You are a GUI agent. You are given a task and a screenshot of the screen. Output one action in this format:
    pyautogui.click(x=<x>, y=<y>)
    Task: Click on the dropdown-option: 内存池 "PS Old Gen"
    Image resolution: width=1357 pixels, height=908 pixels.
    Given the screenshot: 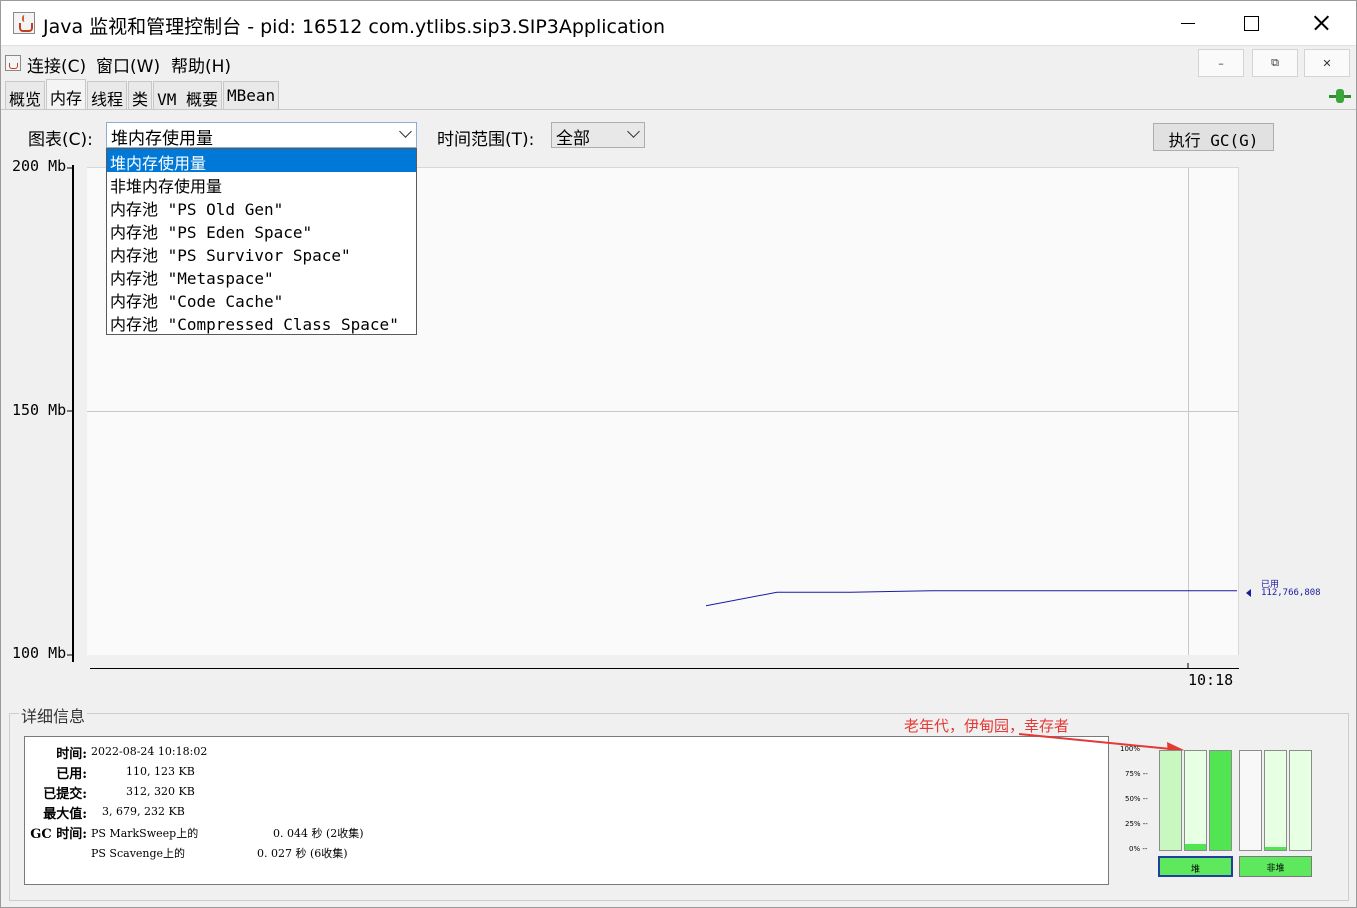 What is the action you would take?
    pyautogui.click(x=261, y=207)
    